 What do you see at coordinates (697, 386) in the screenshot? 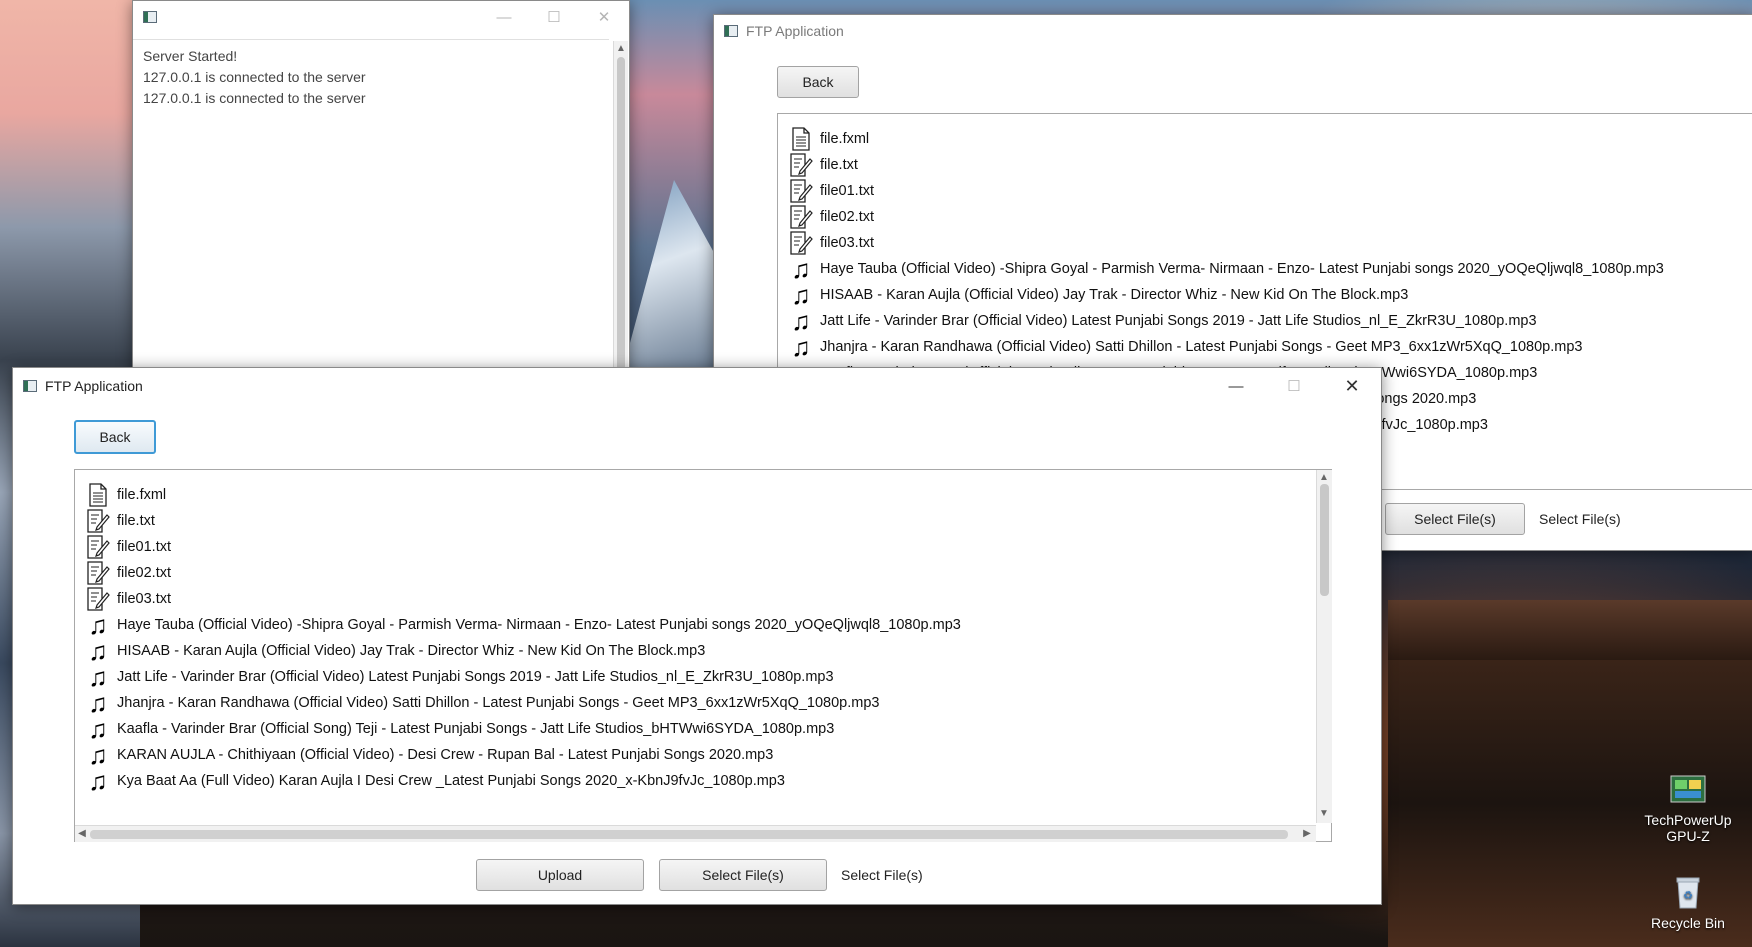
I see `ftp-main-titlebar: FTP Application — ☐ ✕` at bounding box center [697, 386].